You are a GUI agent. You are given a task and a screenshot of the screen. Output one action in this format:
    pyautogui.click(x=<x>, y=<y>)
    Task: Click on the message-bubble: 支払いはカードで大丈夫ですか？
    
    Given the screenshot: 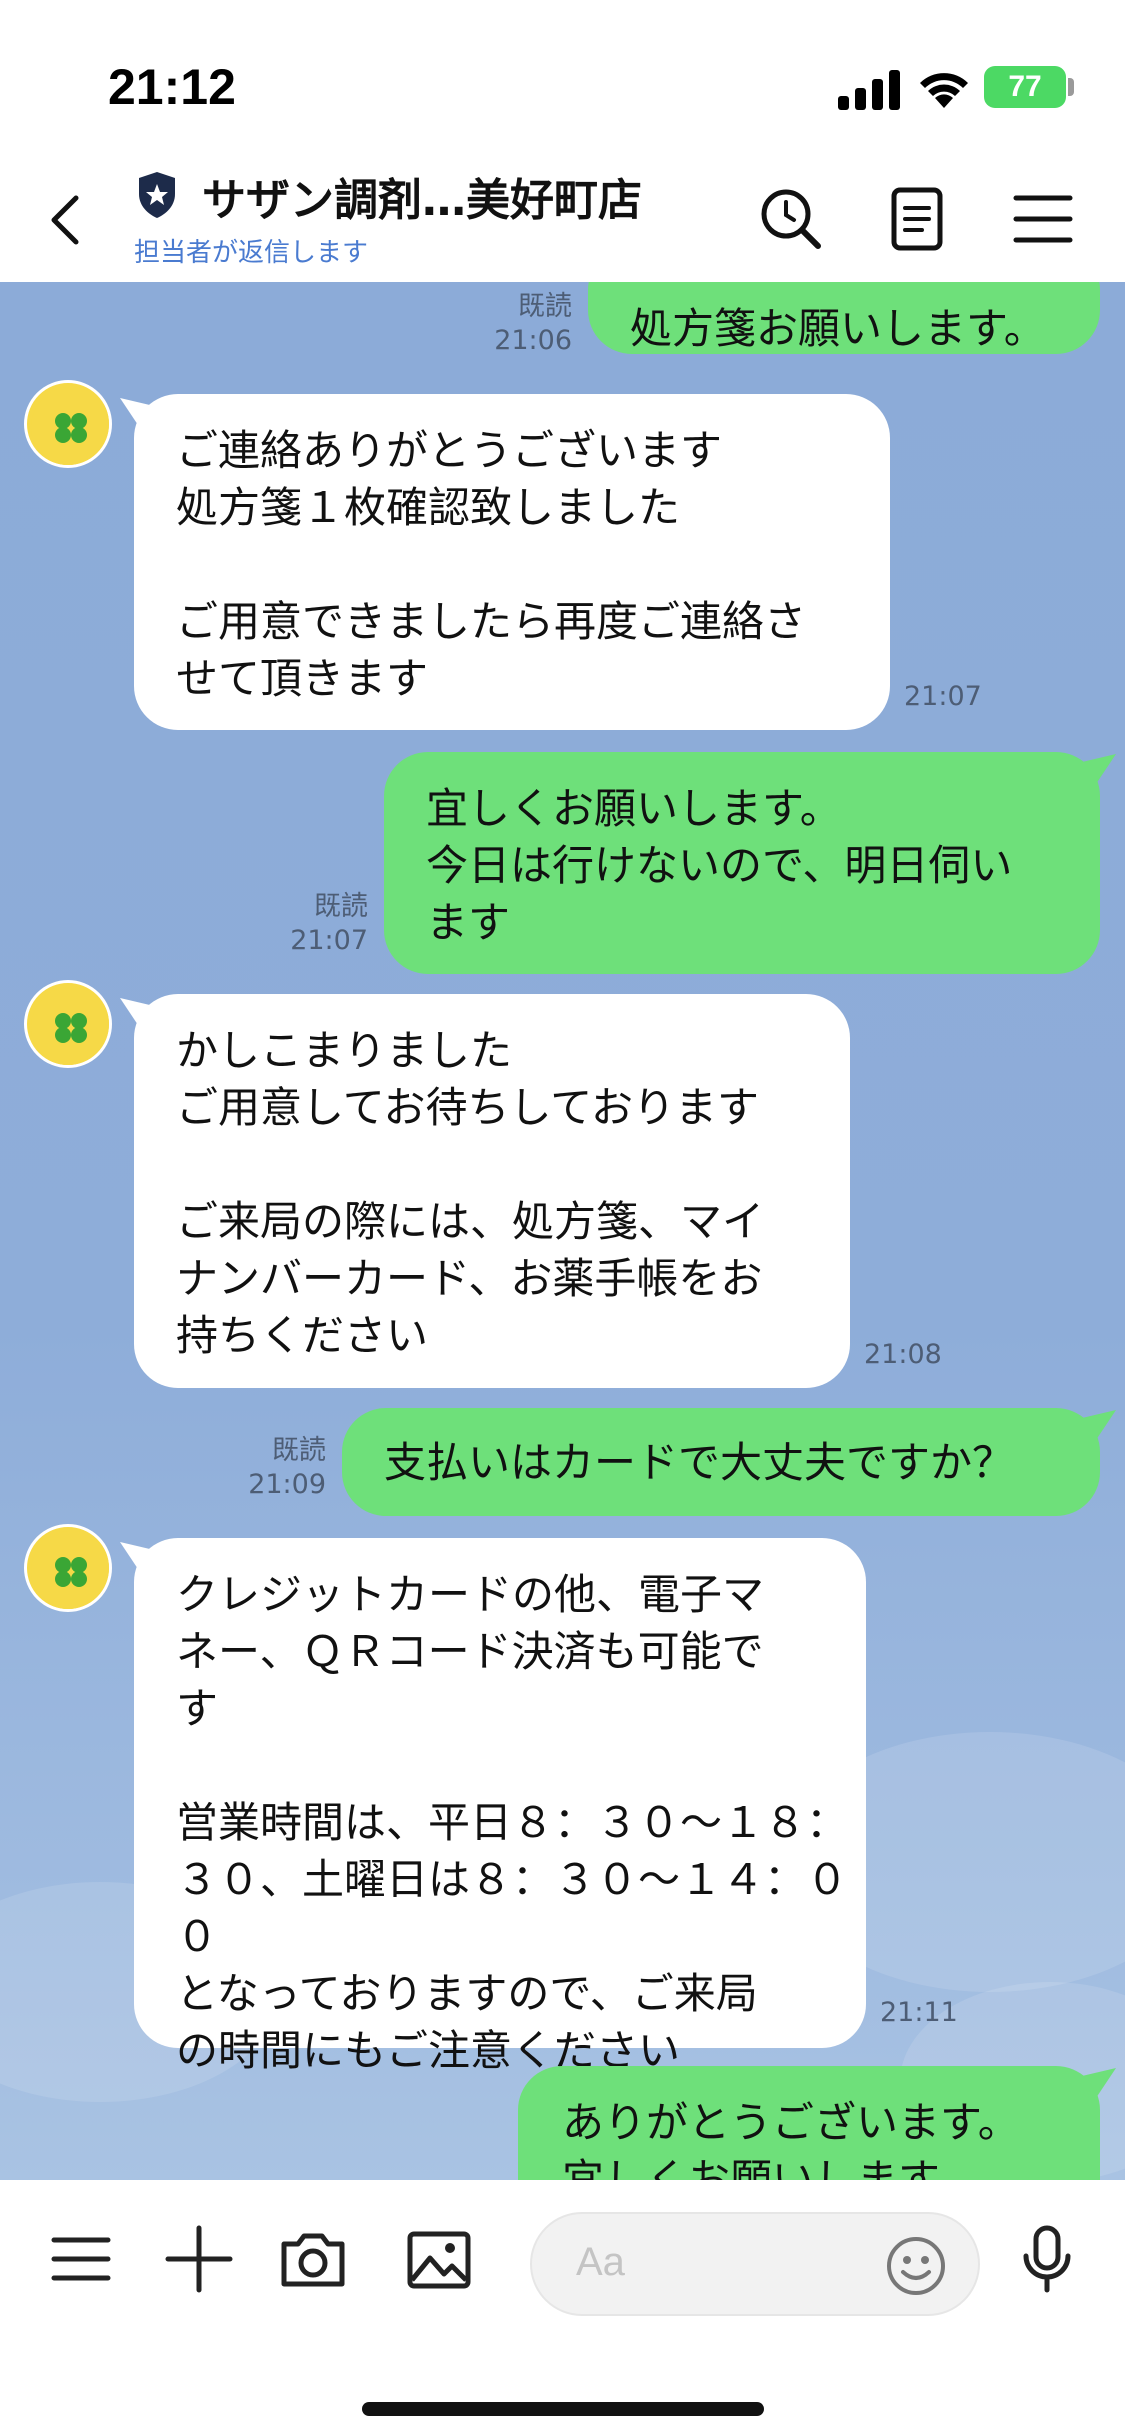 What is the action you would take?
    pyautogui.click(x=721, y=1462)
    